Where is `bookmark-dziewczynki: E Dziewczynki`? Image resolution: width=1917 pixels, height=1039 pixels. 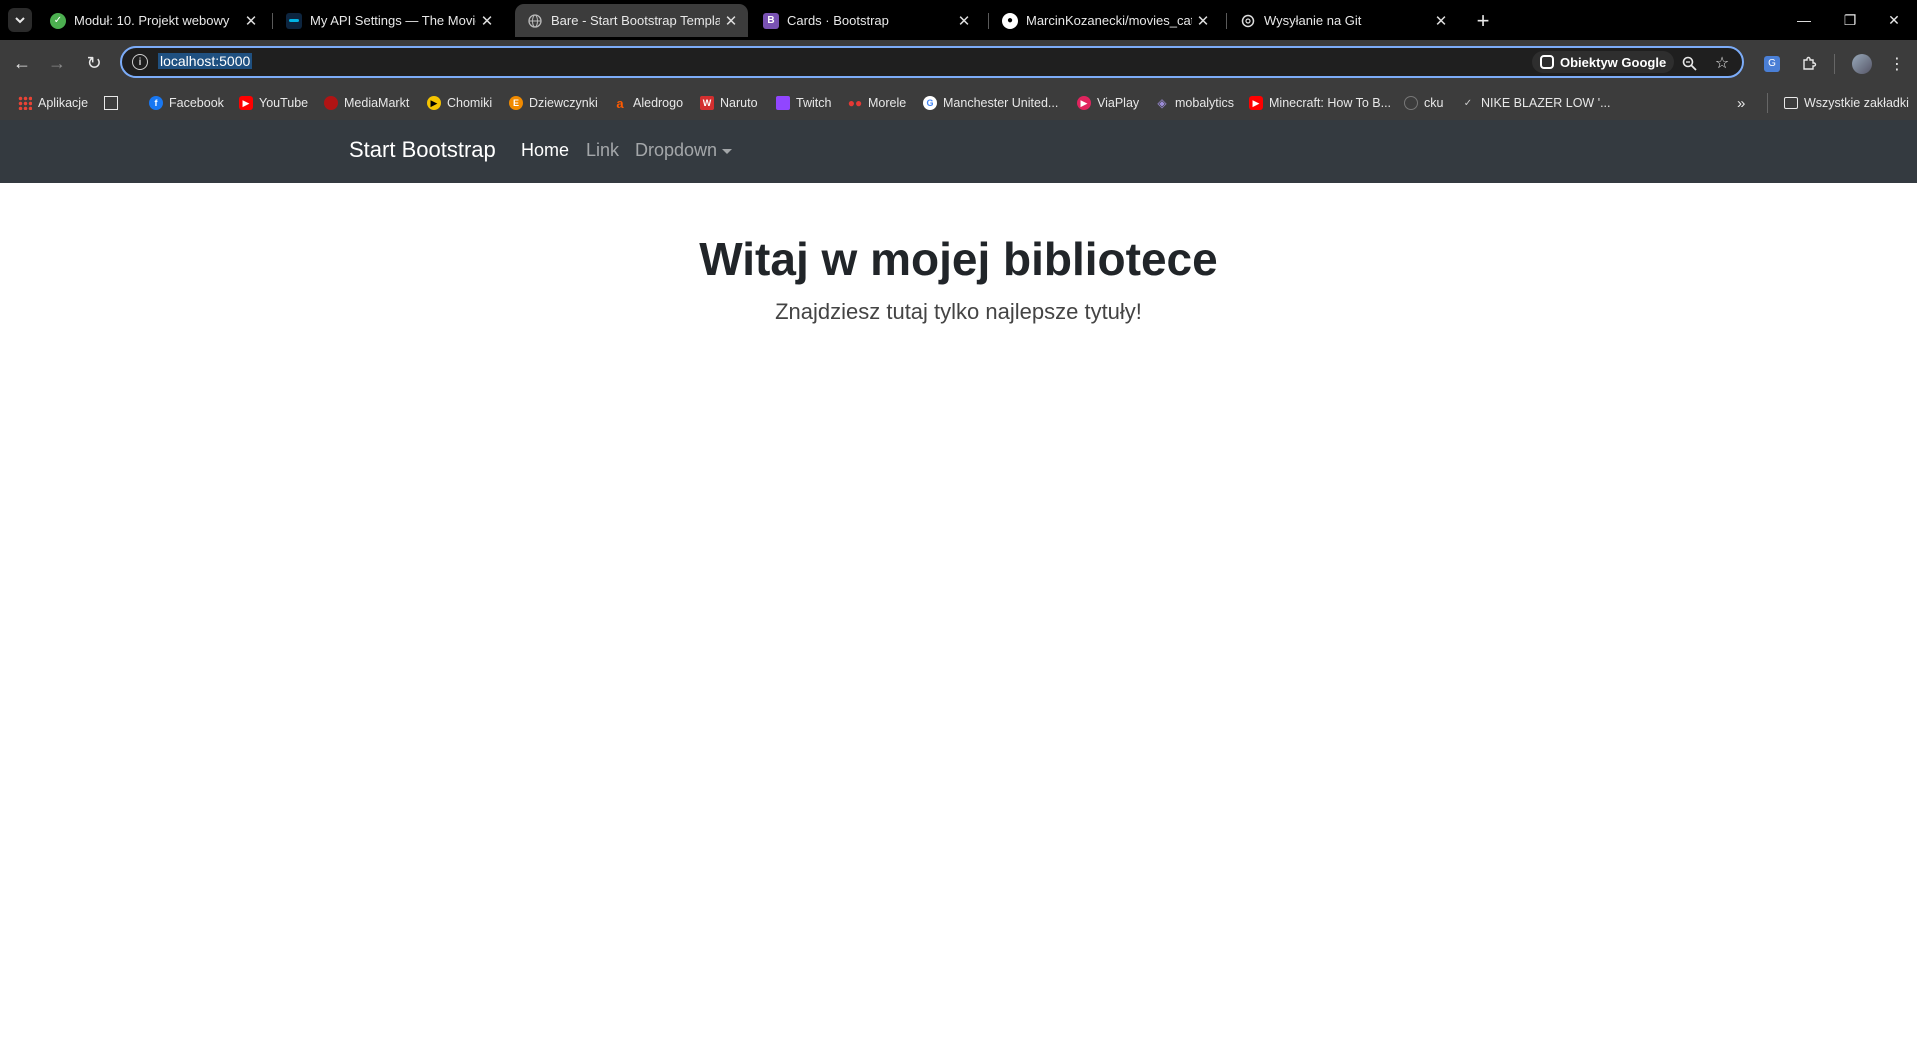 bookmark-dziewczynki: E Dziewczynki is located at coordinates (553, 103).